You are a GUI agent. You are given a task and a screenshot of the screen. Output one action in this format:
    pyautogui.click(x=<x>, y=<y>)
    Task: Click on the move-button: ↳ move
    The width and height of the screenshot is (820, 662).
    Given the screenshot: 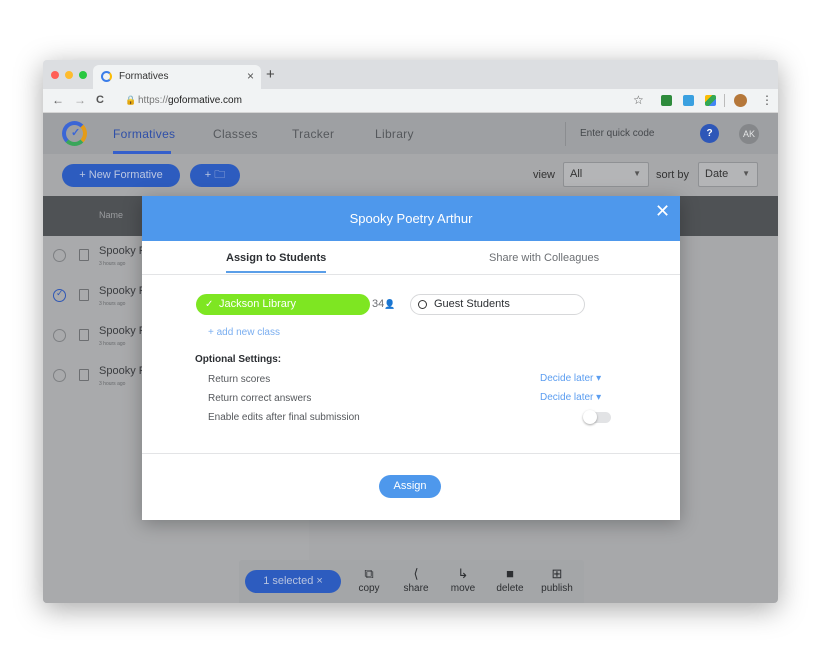 What is the action you would take?
    pyautogui.click(x=463, y=580)
    